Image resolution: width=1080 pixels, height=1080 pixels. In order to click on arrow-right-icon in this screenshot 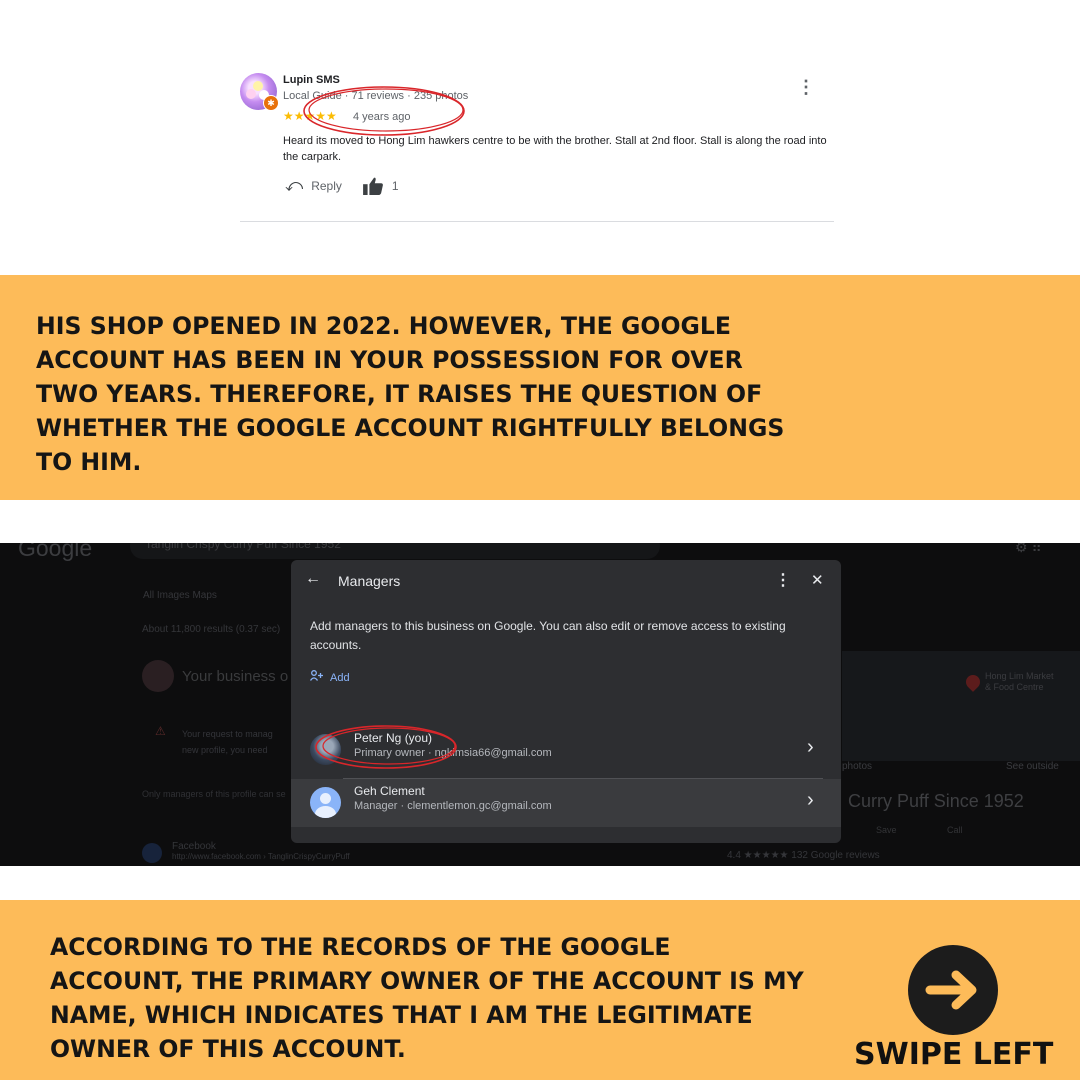, I will do `click(951, 990)`.